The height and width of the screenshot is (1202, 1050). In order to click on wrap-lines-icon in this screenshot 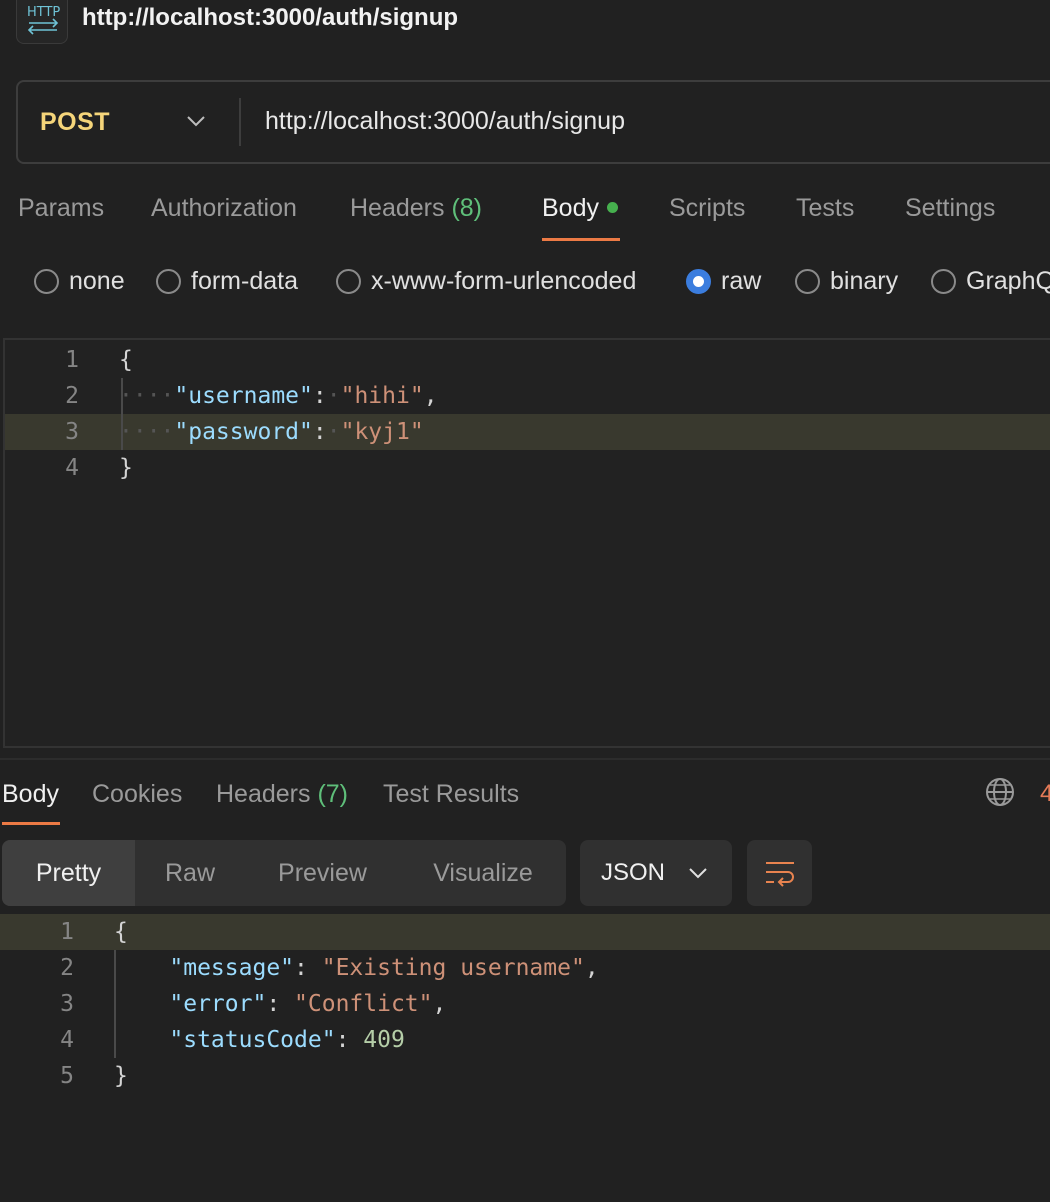, I will do `click(780, 874)`.